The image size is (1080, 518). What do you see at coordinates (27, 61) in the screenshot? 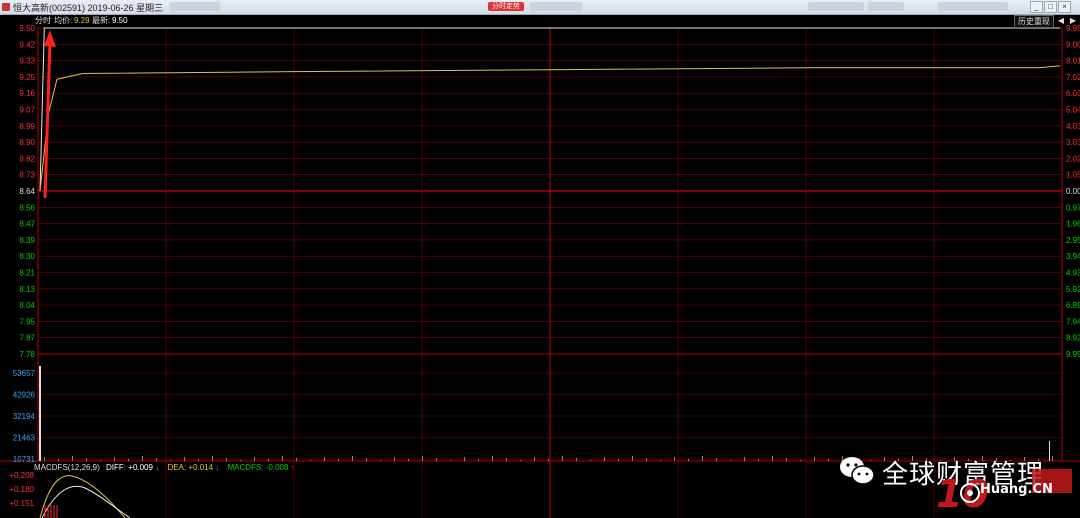
I see `price-tick-label: 9.33` at bounding box center [27, 61].